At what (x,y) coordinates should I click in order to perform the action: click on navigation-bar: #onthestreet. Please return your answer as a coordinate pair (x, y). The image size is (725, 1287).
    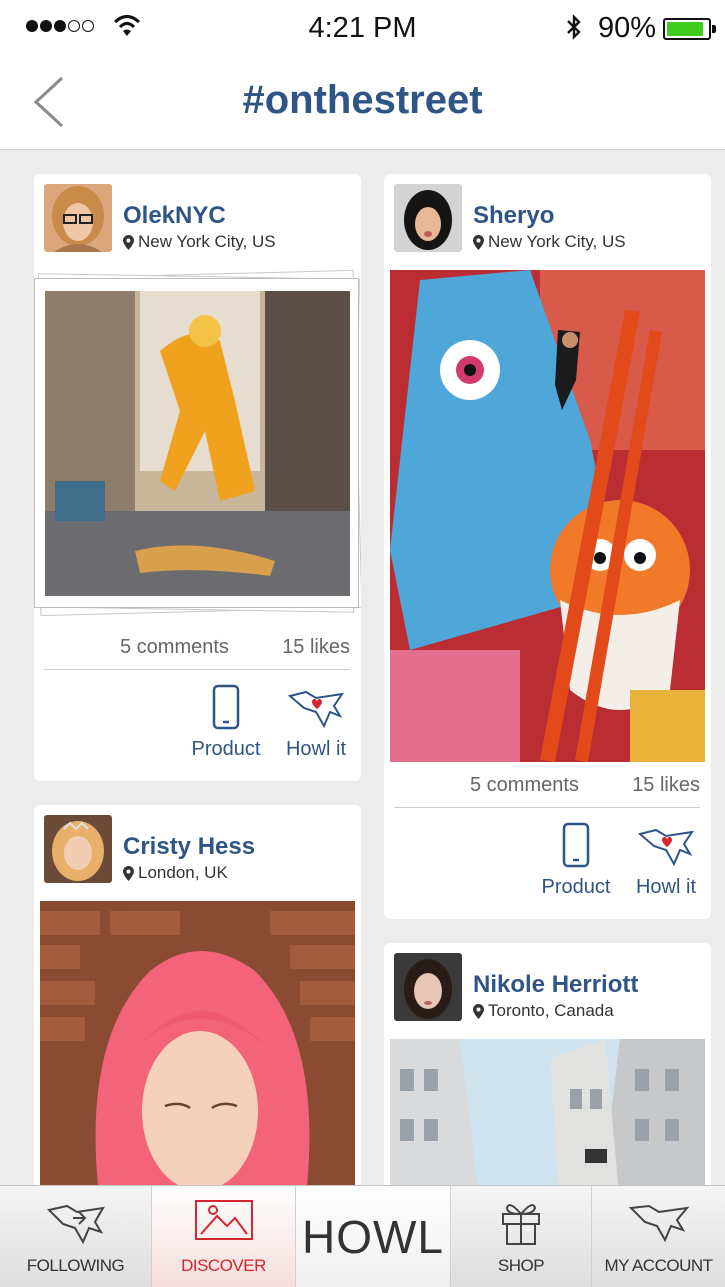
    Looking at the image, I should click on (362, 102).